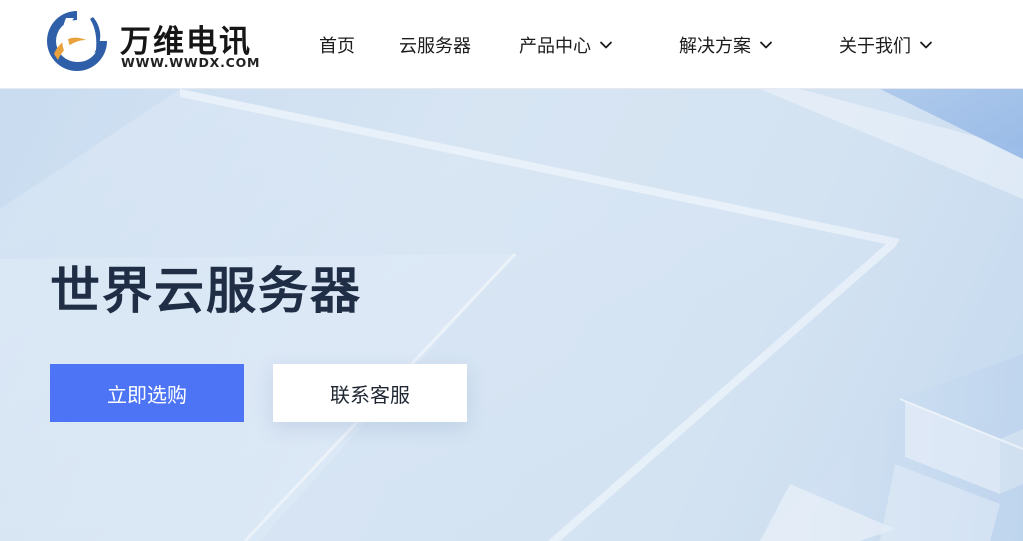 The width and height of the screenshot is (1023, 541). Describe the element at coordinates (555, 46) in the screenshot. I see `nav-item-label: 产品中心` at that location.